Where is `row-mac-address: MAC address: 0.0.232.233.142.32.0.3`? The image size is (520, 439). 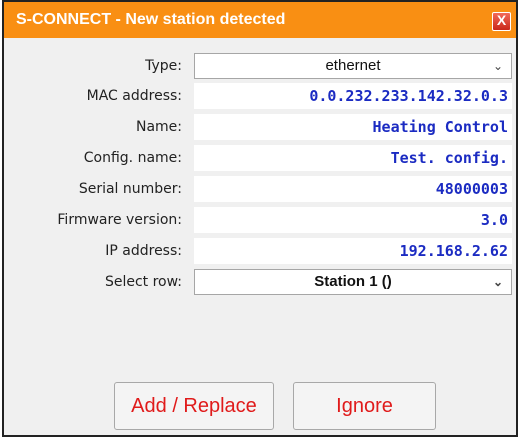
row-mac-address: MAC address: 0.0.232.233.142.32.0.3 is located at coordinates (260, 96).